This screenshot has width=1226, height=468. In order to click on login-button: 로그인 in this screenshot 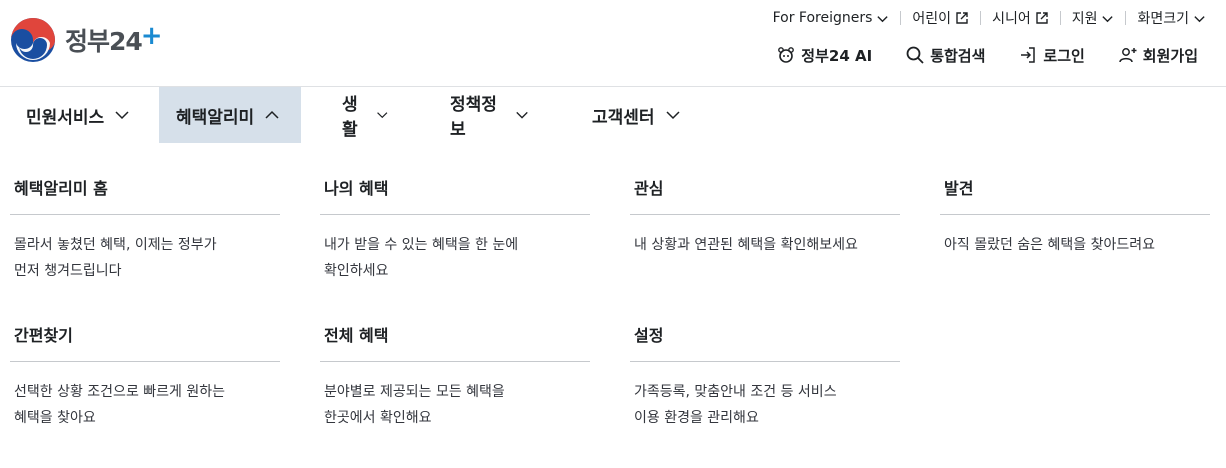, I will do `click(1051, 55)`.